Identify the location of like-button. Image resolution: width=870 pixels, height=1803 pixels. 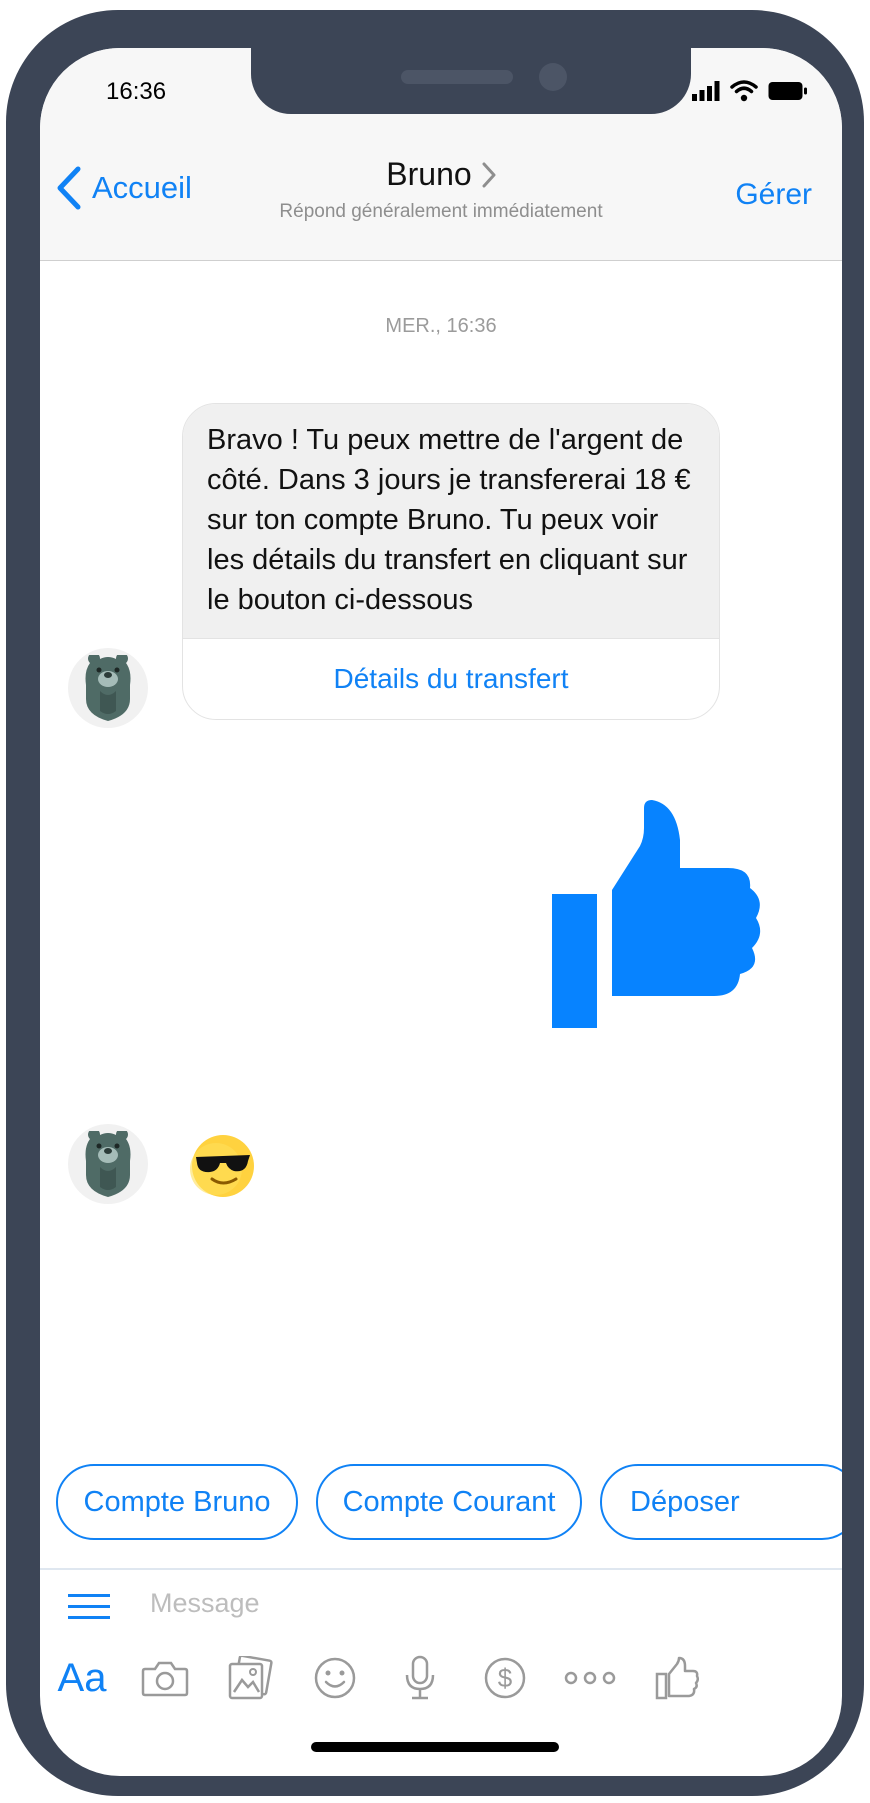
(677, 1678).